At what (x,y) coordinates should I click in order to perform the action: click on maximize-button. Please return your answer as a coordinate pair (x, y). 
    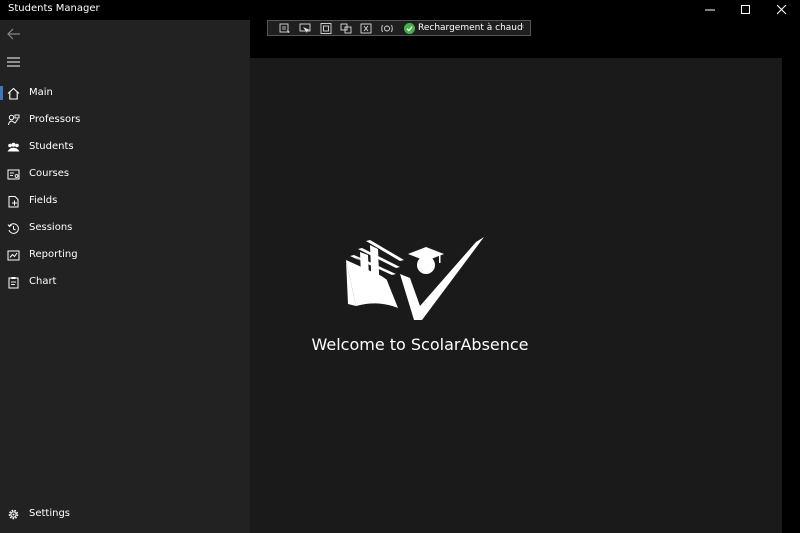
    Looking at the image, I should click on (746, 10).